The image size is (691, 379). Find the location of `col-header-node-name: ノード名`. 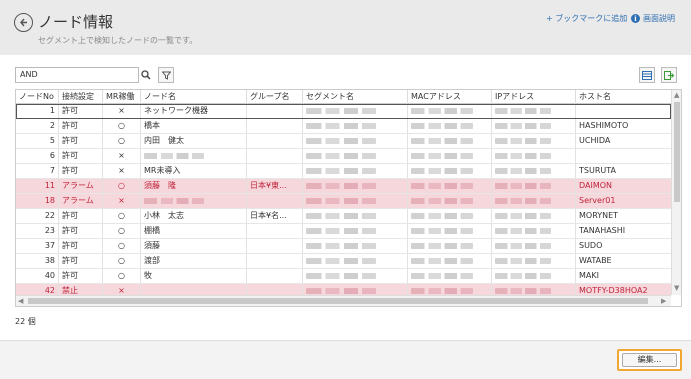

col-header-node-name: ノード名 is located at coordinates (194, 97).